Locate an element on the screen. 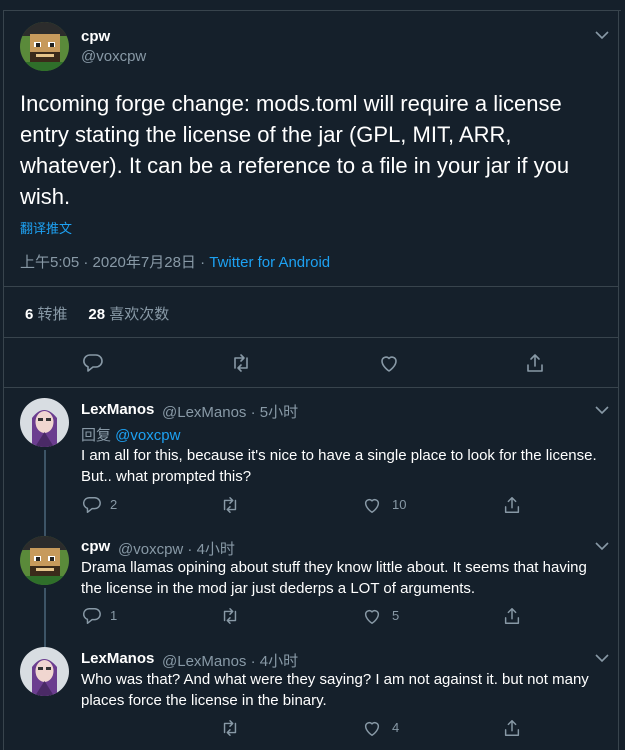 The image size is (625, 750). top-divider is located at coordinates (312, 10).